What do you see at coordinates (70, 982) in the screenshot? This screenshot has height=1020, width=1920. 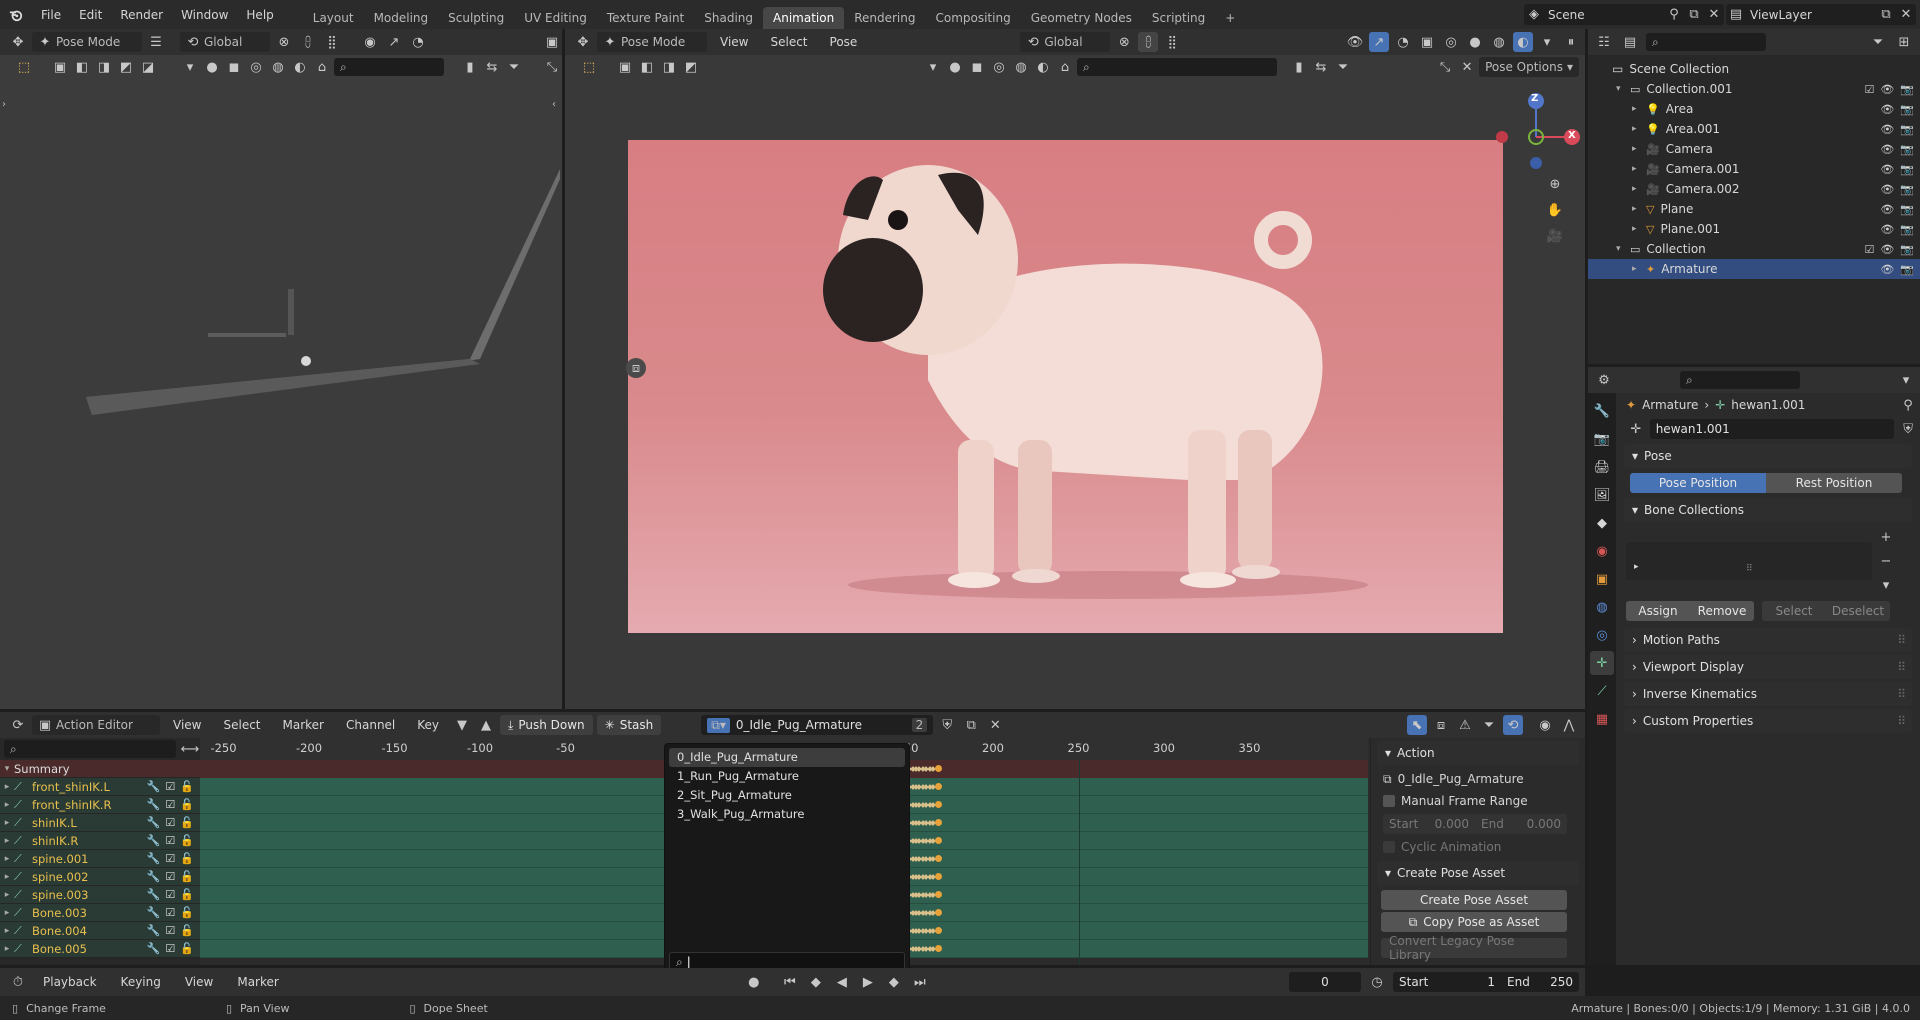 I see `playback-menu: Playback` at bounding box center [70, 982].